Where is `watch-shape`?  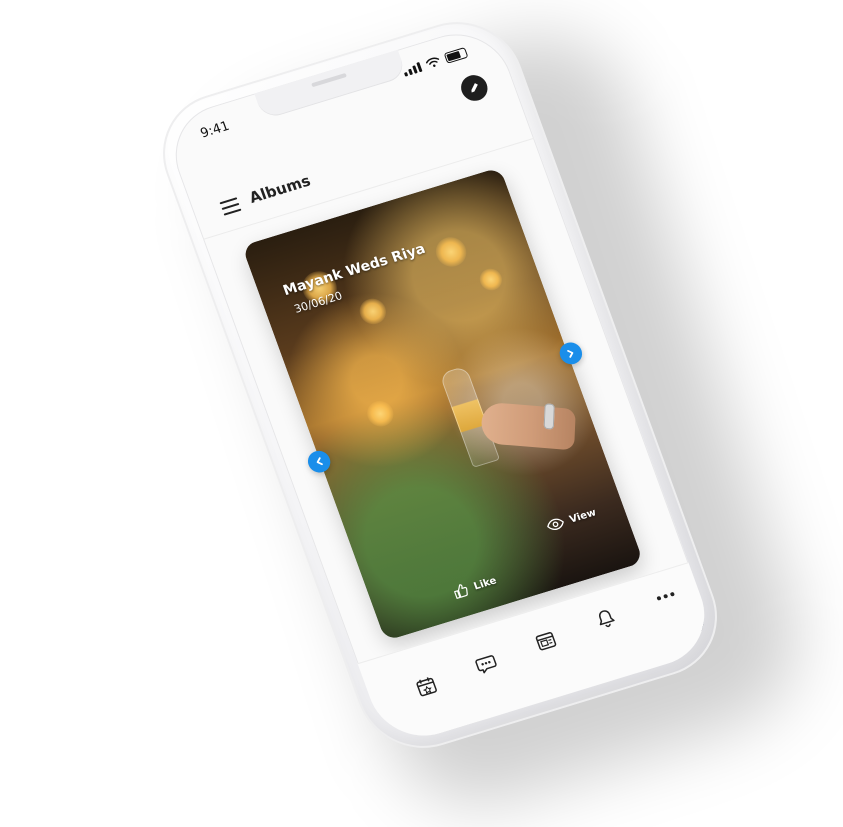 watch-shape is located at coordinates (549, 416).